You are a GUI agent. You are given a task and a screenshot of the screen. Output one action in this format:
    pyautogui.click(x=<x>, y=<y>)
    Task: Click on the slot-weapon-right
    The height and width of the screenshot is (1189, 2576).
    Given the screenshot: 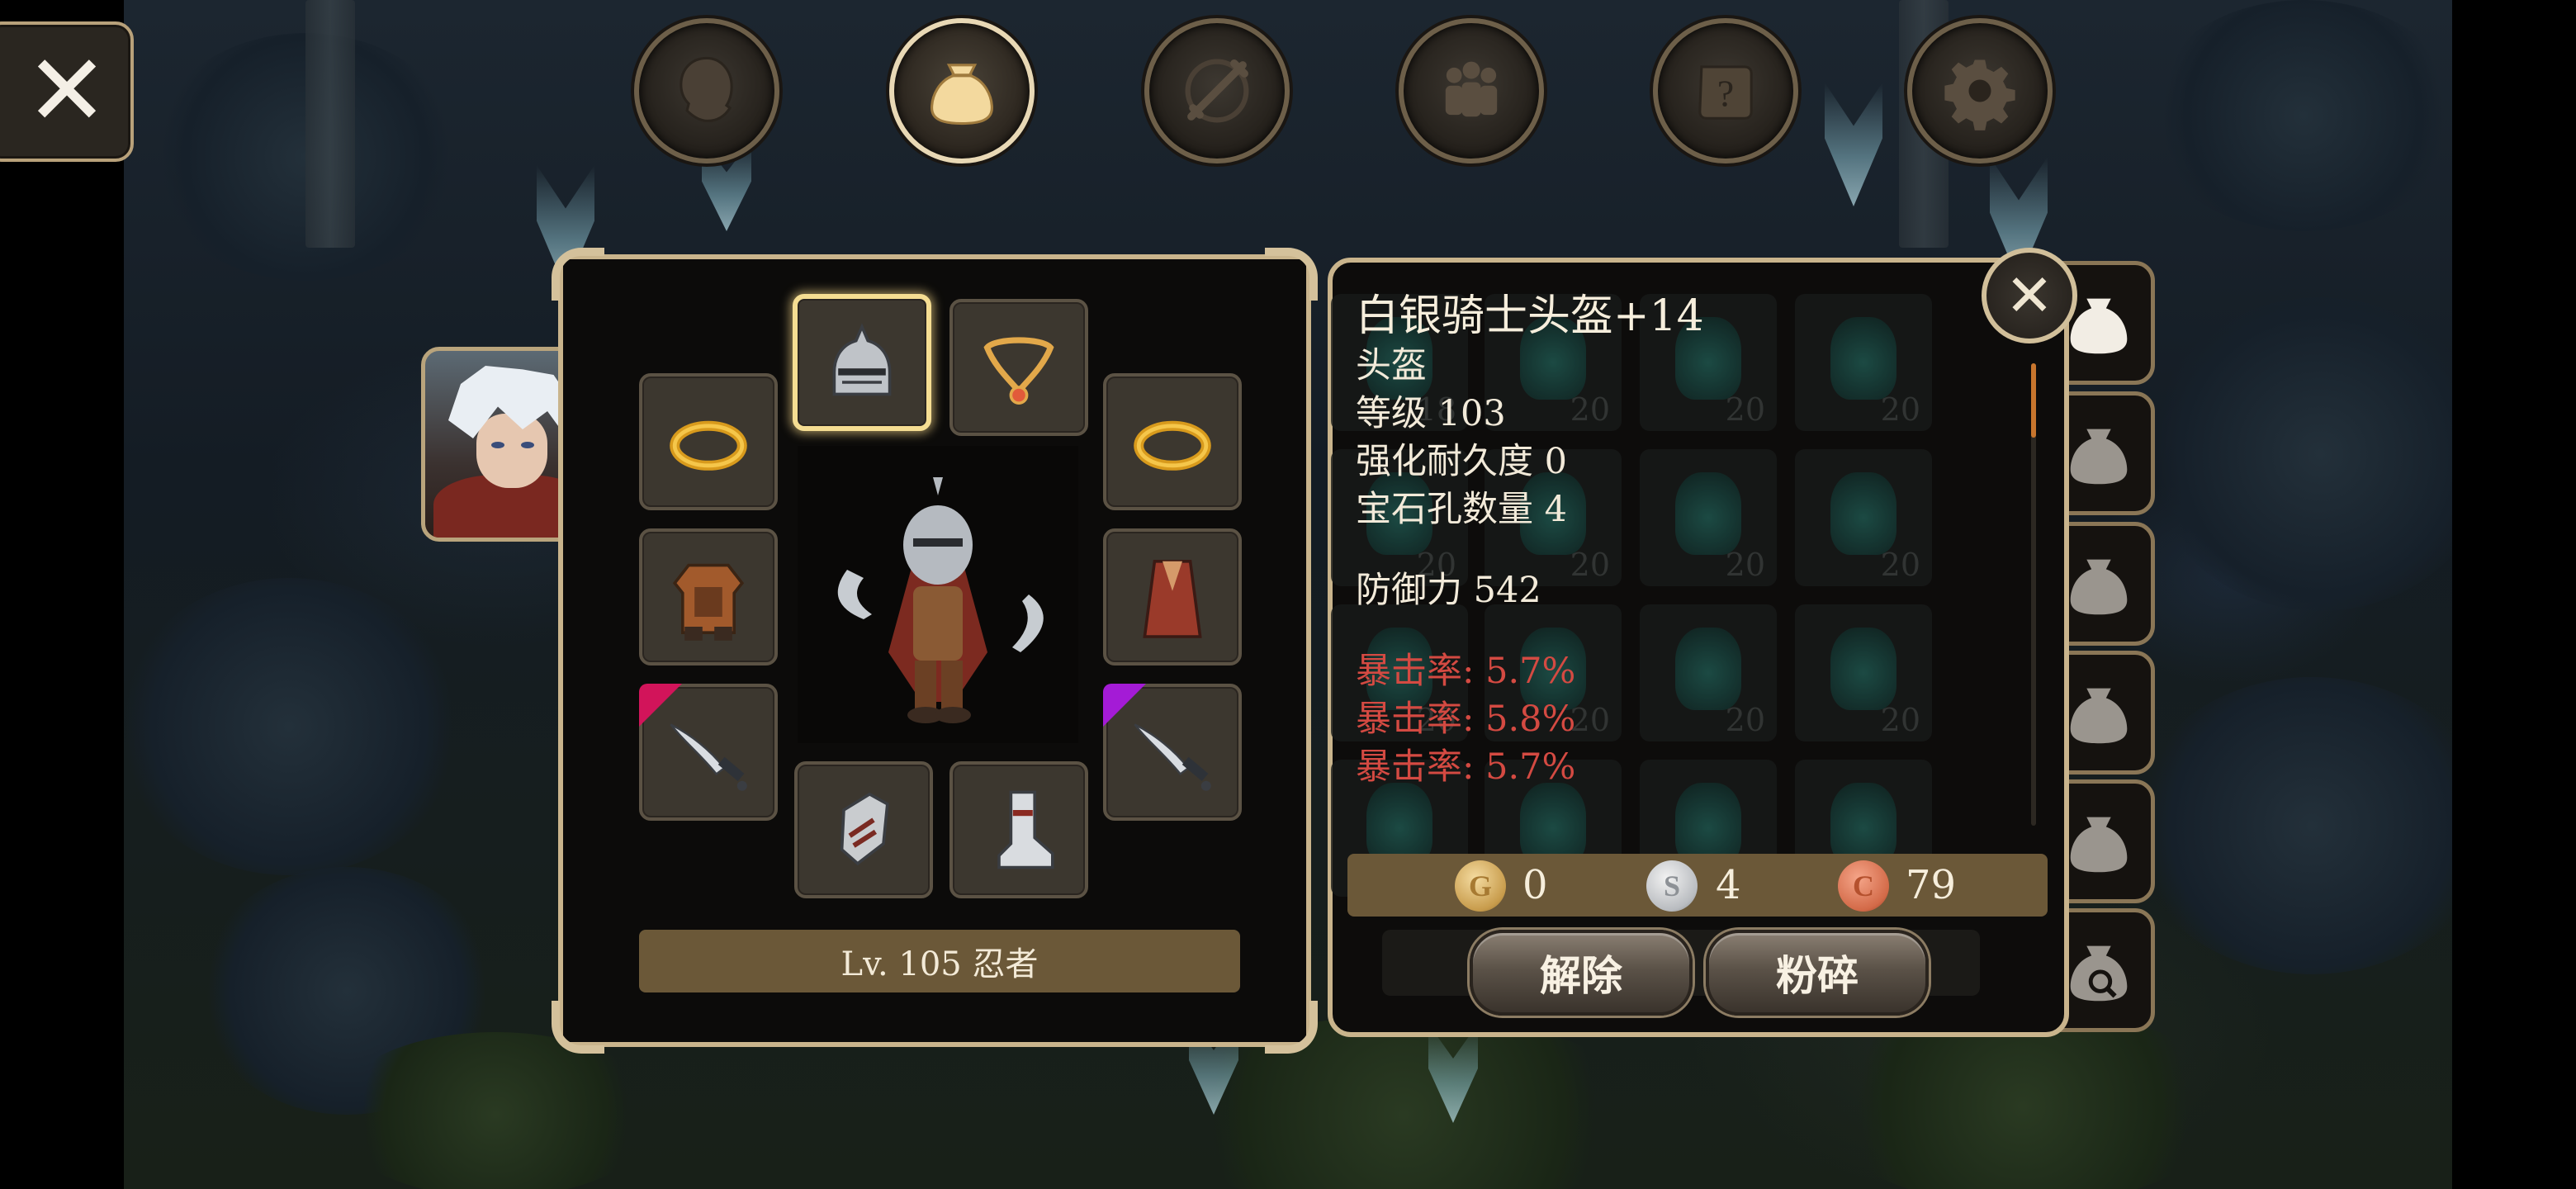 What is the action you would take?
    pyautogui.click(x=1172, y=752)
    